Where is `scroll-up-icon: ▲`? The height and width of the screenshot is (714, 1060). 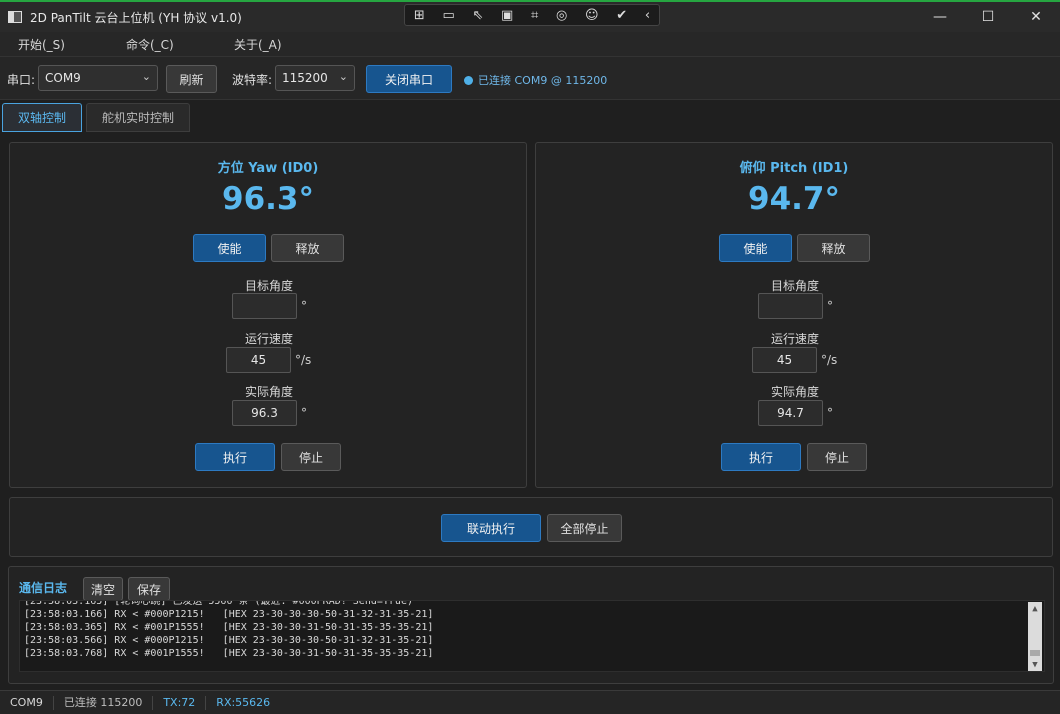 scroll-up-icon: ▲ is located at coordinates (1035, 609).